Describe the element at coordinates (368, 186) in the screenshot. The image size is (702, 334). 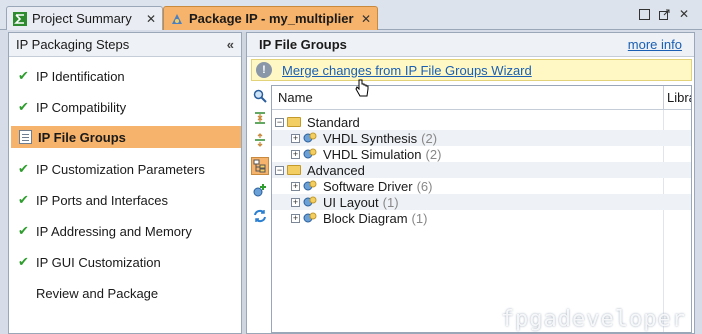
I see `tree-label: Software Driver` at that location.